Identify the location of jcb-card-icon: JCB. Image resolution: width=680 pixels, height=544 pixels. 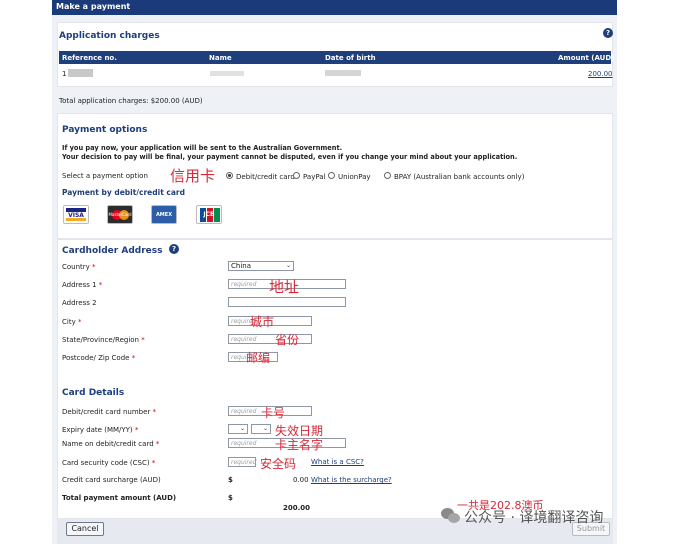
(209, 214).